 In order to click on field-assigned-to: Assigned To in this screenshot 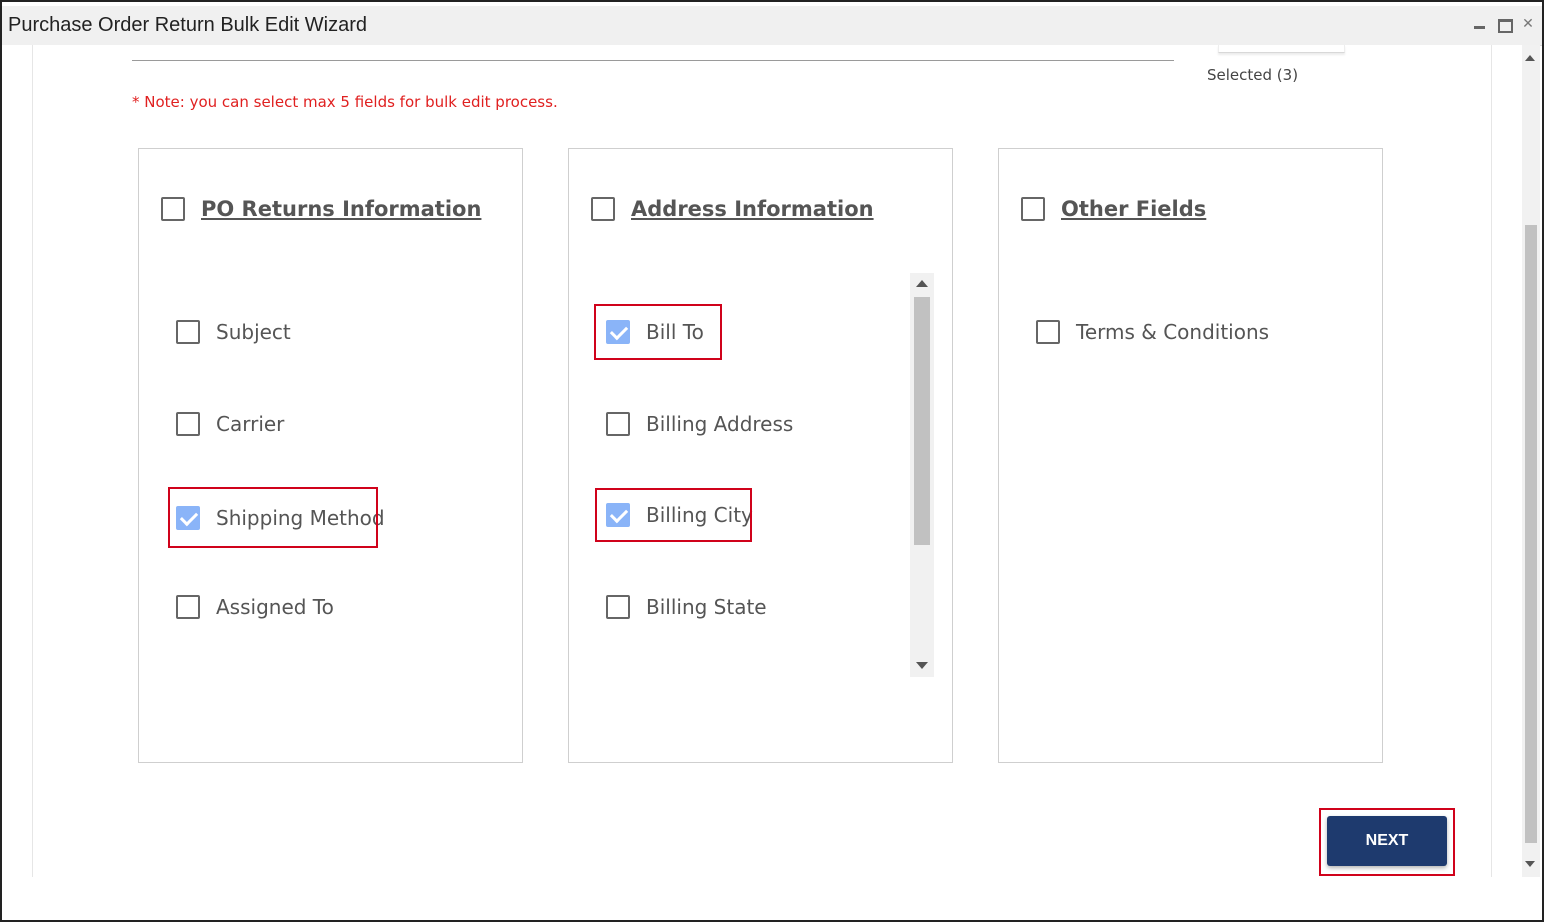, I will do `click(255, 607)`.